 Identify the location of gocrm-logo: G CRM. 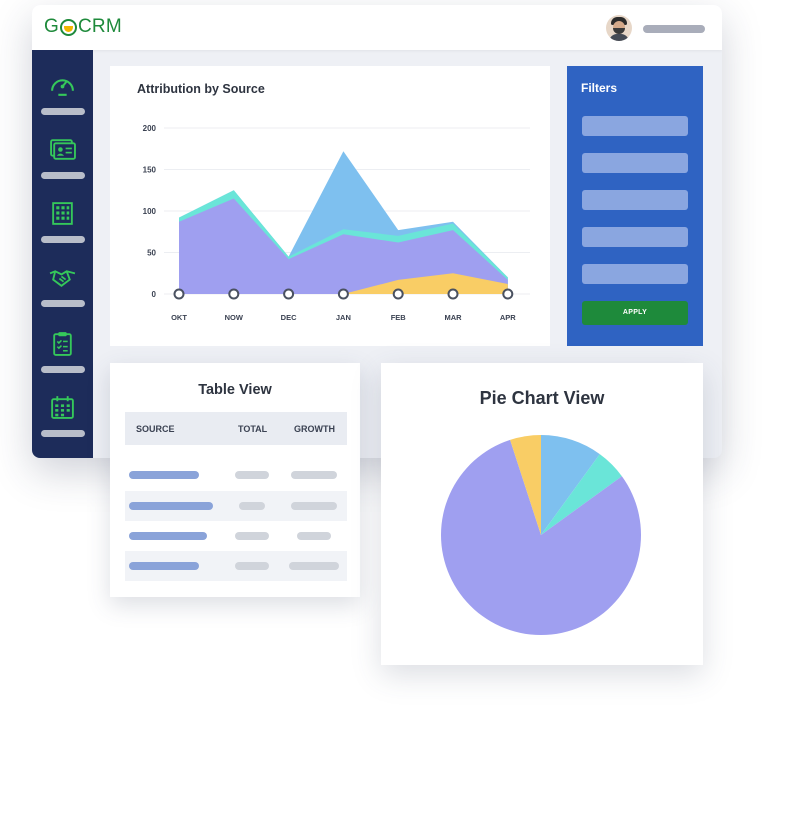
(83, 27).